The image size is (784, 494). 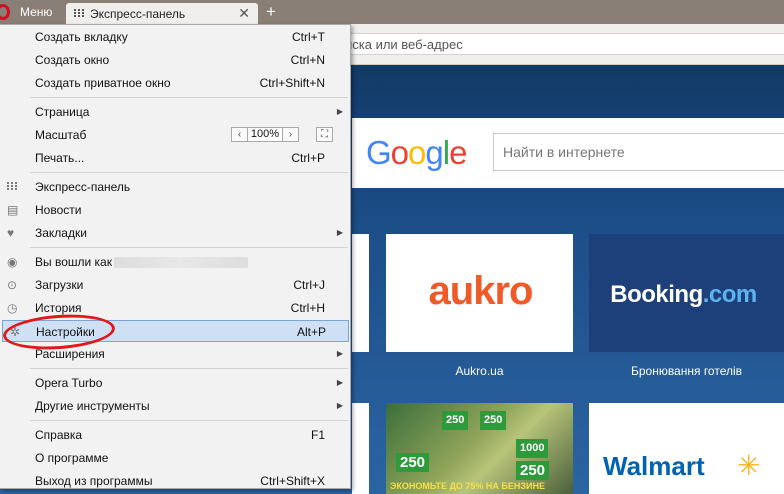 What do you see at coordinates (13, 210) in the screenshot?
I see `news-icon: ▤` at bounding box center [13, 210].